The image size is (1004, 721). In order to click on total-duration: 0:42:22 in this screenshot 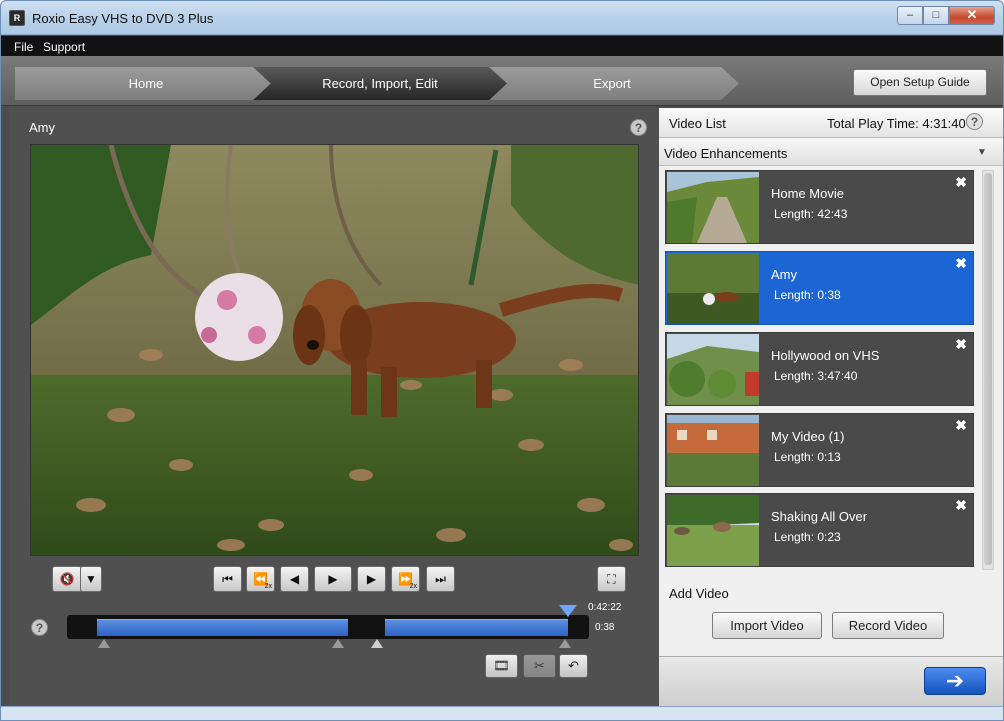, I will do `click(605, 607)`.